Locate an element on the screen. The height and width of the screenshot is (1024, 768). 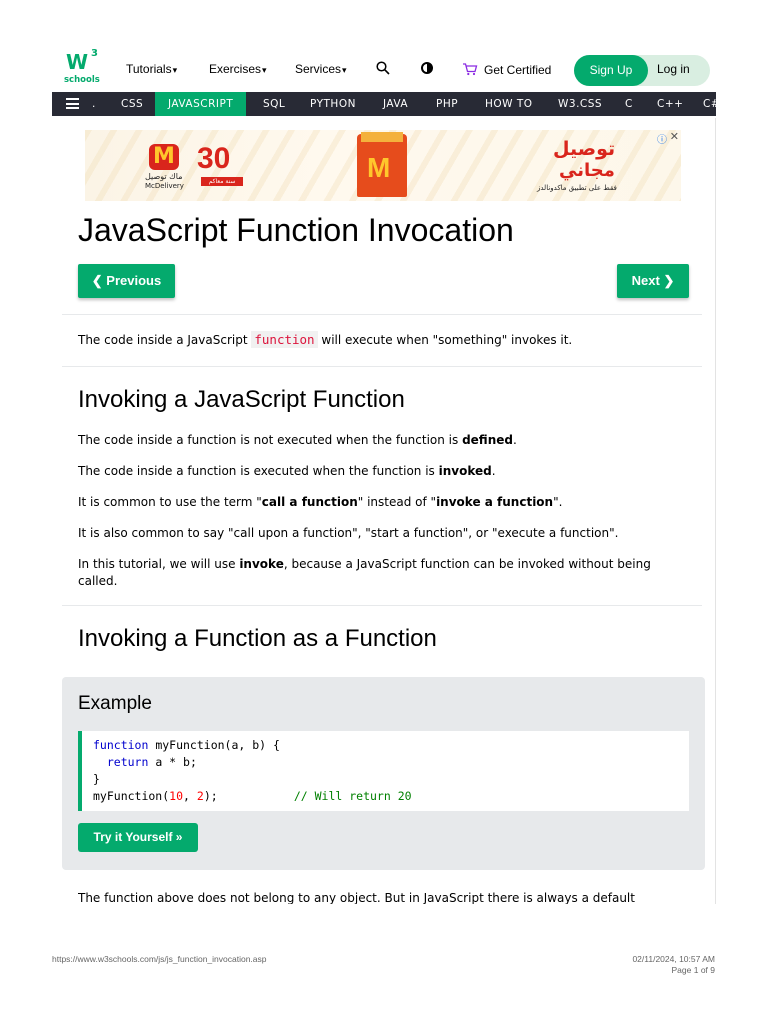
search-icon is located at coordinates (383, 68).